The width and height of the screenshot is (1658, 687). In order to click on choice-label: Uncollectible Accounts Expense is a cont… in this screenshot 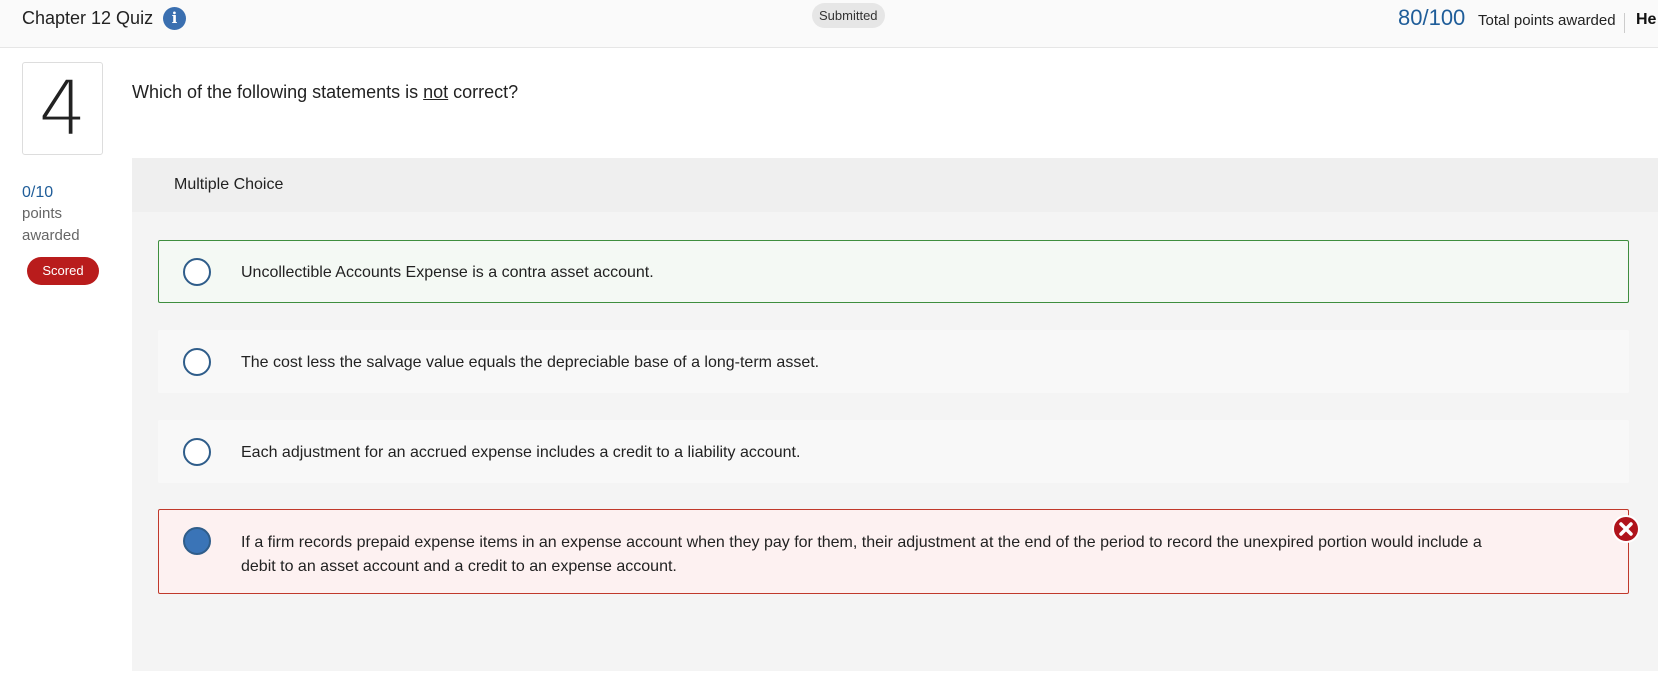, I will do `click(447, 272)`.